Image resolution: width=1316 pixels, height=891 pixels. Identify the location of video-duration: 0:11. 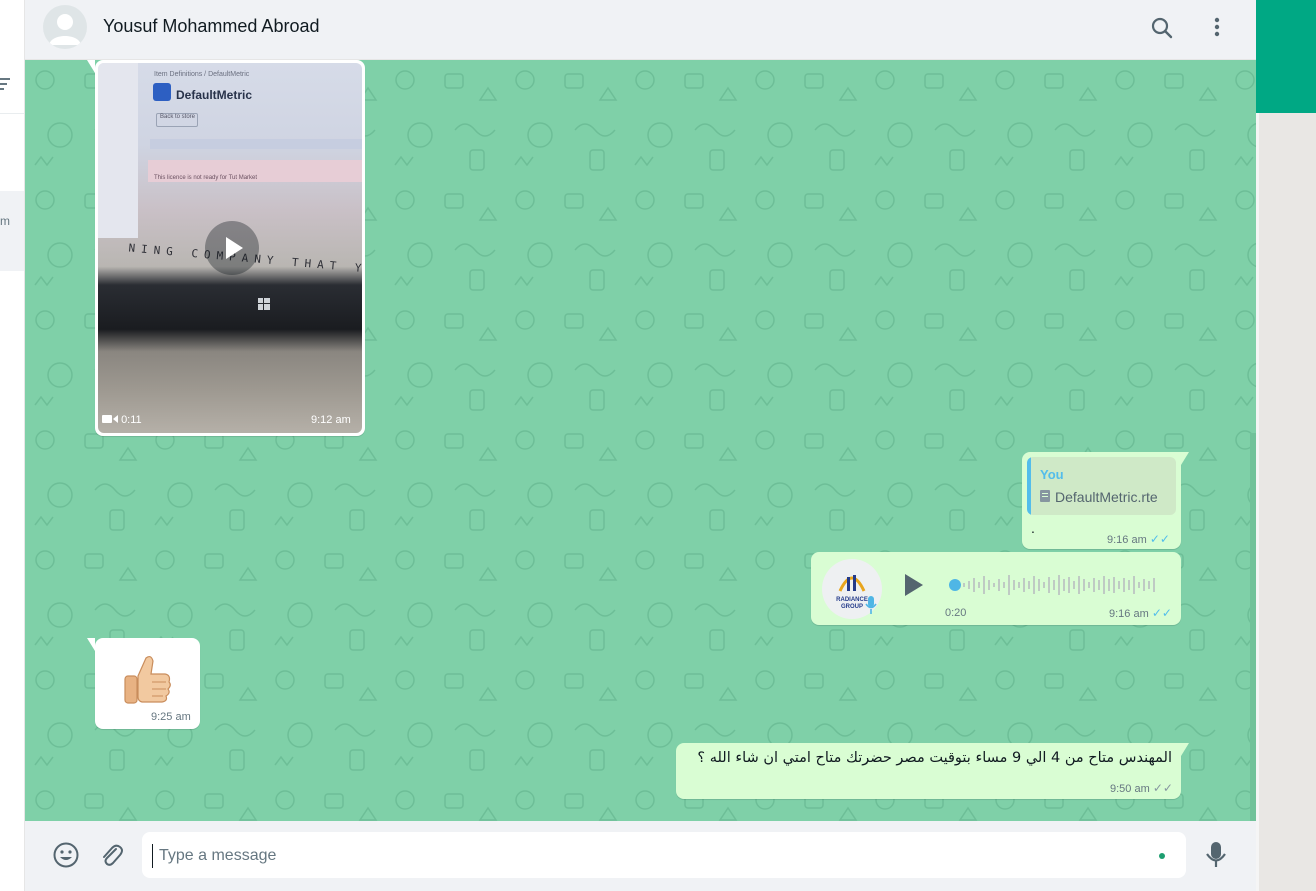
(122, 420).